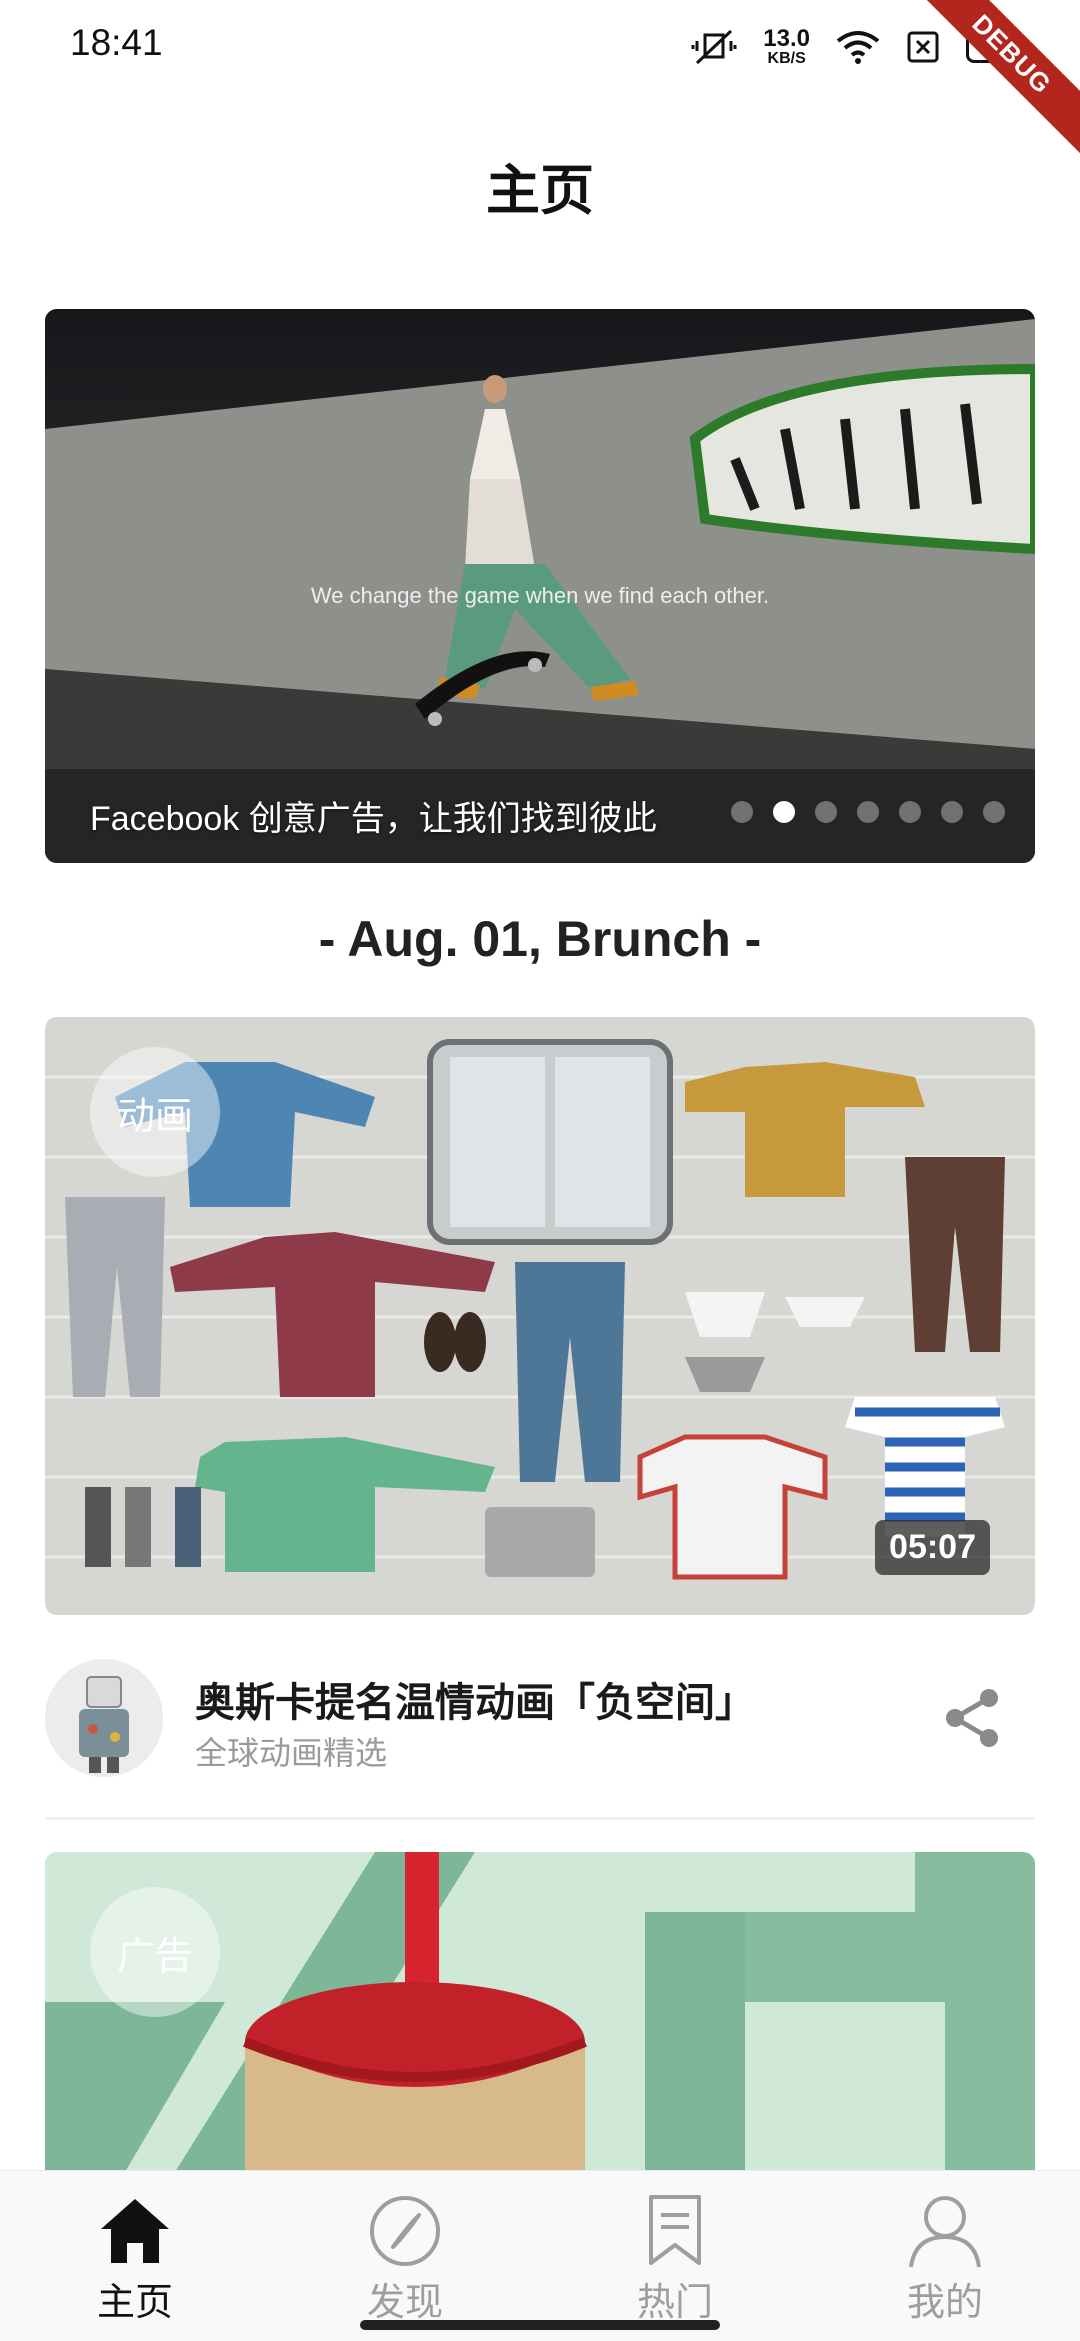 The image size is (1080, 2341). Describe the element at coordinates (155, 1112) in the screenshot. I see `category-tag: 动画` at that location.